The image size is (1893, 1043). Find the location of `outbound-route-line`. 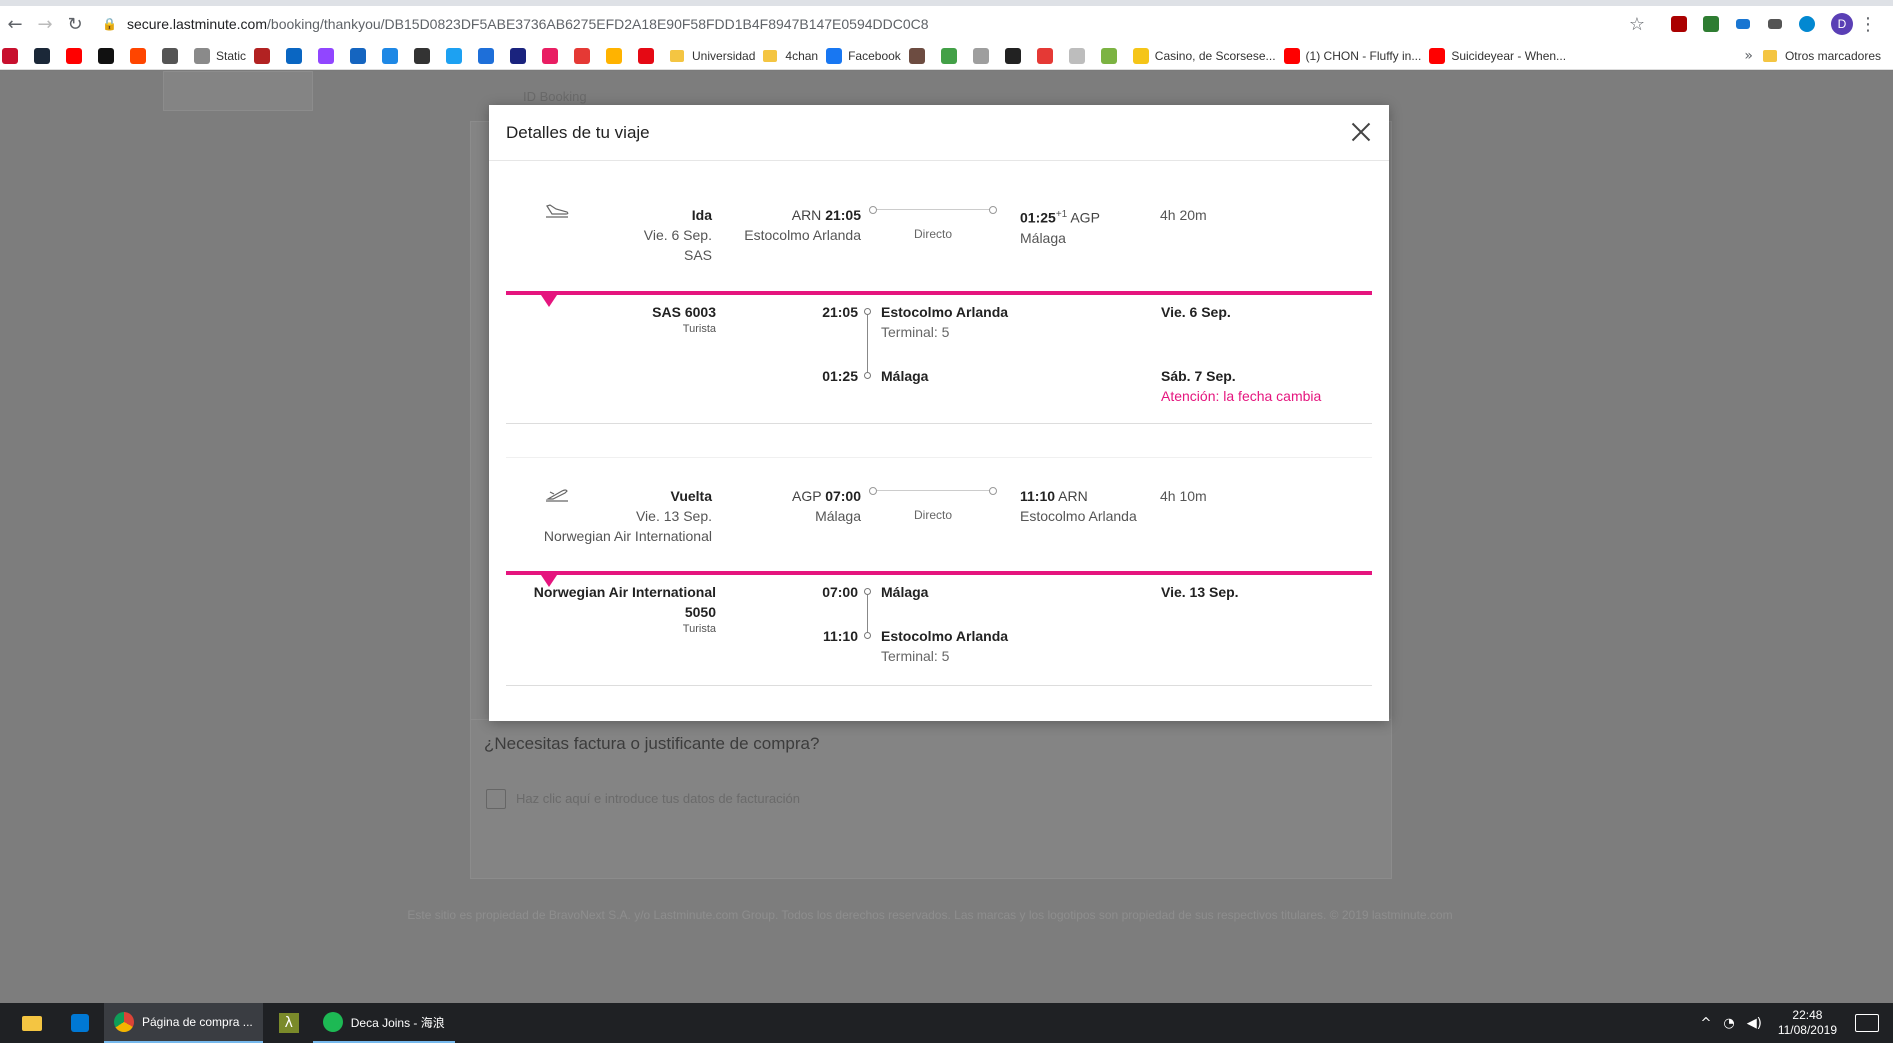

outbound-route-line is located at coordinates (933, 209).